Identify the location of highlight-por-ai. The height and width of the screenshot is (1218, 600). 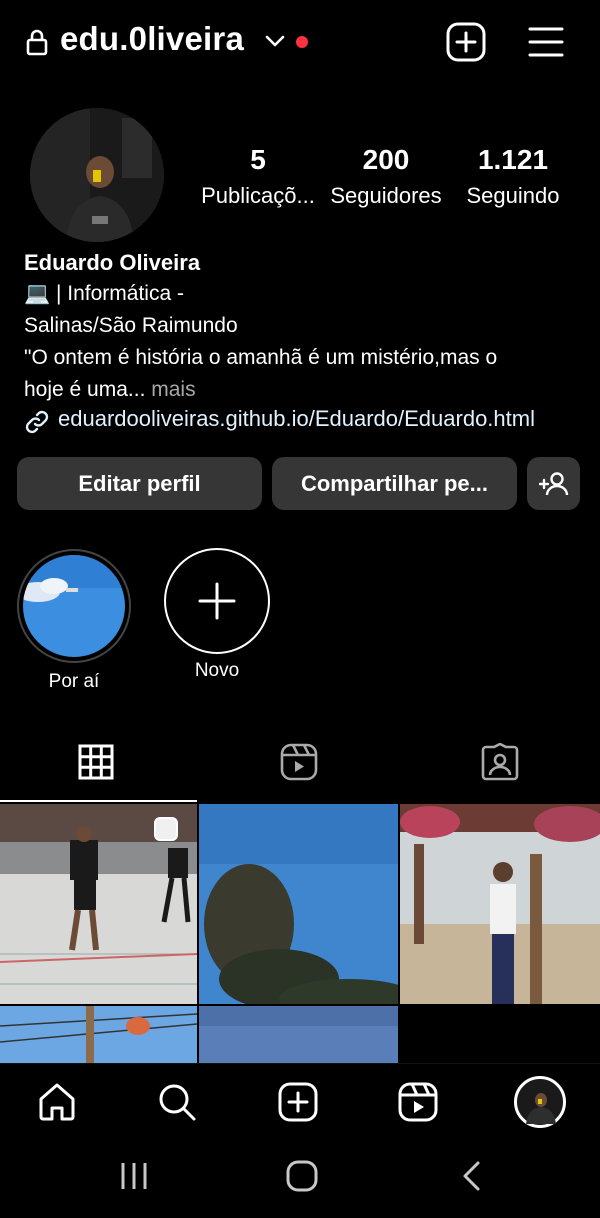
(74, 606).